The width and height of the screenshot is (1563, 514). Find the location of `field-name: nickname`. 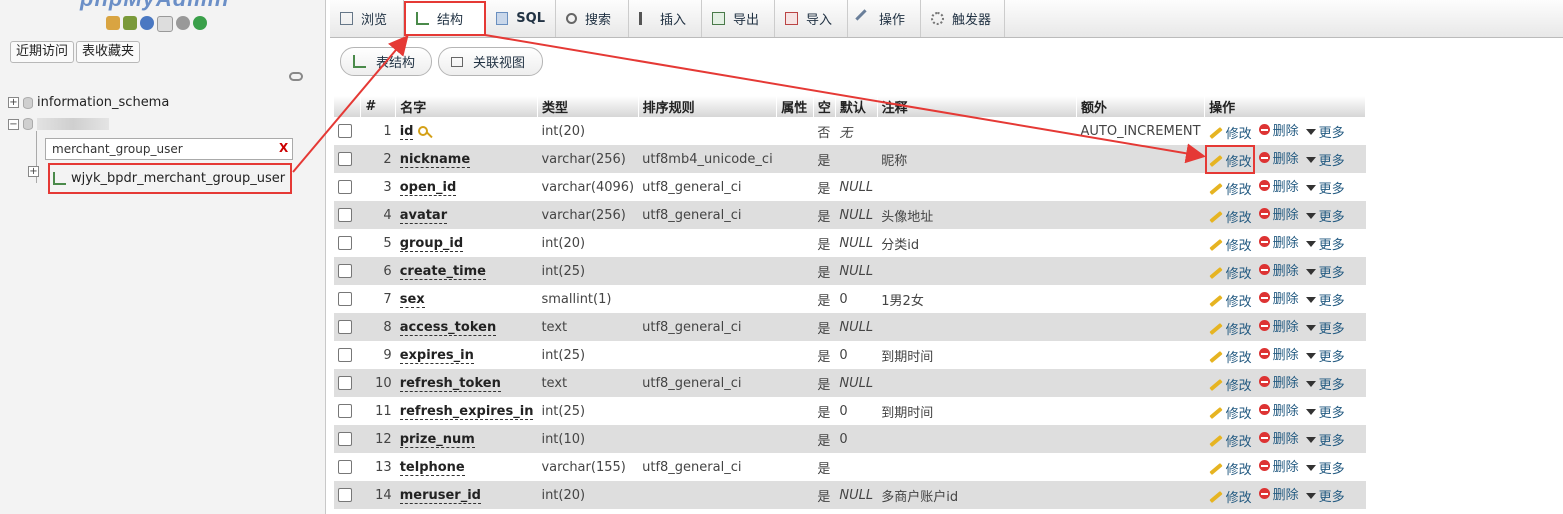

field-name: nickname is located at coordinates (435, 159).